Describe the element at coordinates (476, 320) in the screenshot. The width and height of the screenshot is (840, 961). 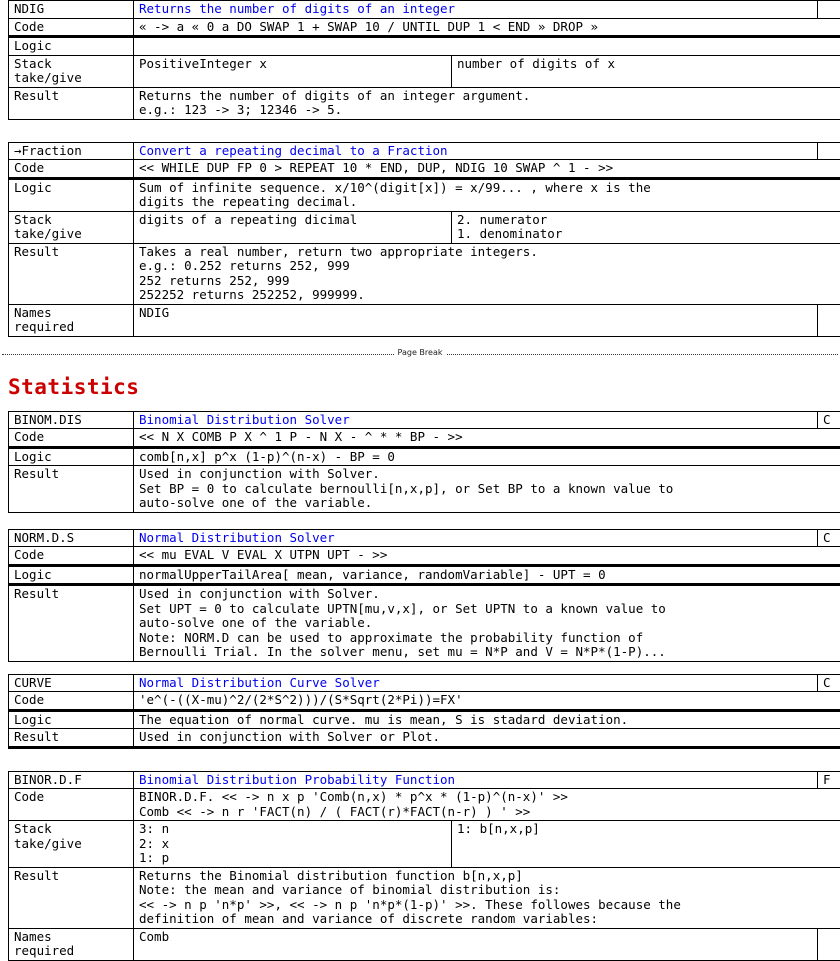
I see `row-value-names-required: NDIG` at that location.